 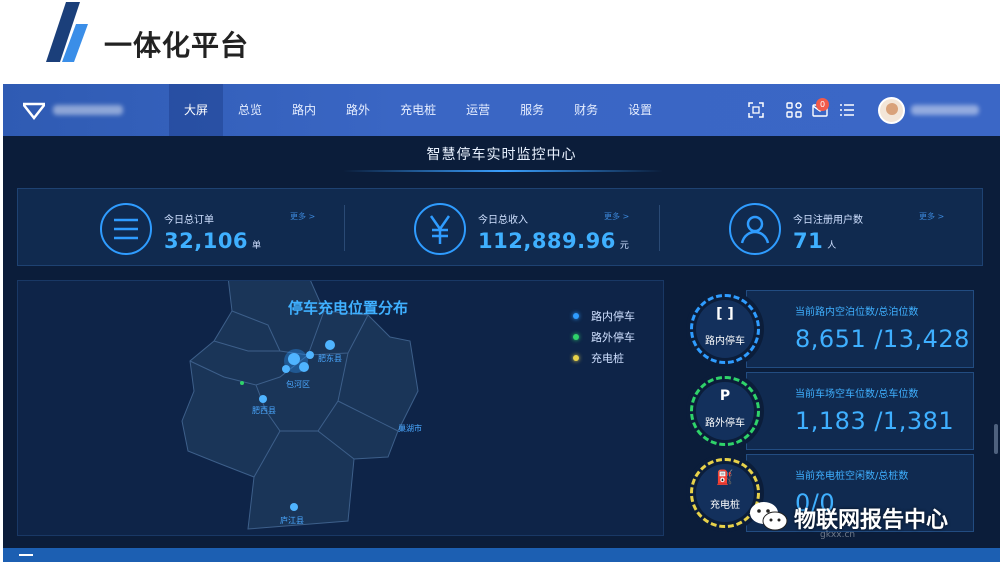 What do you see at coordinates (794, 110) in the screenshot?
I see `apps-grid-icon` at bounding box center [794, 110].